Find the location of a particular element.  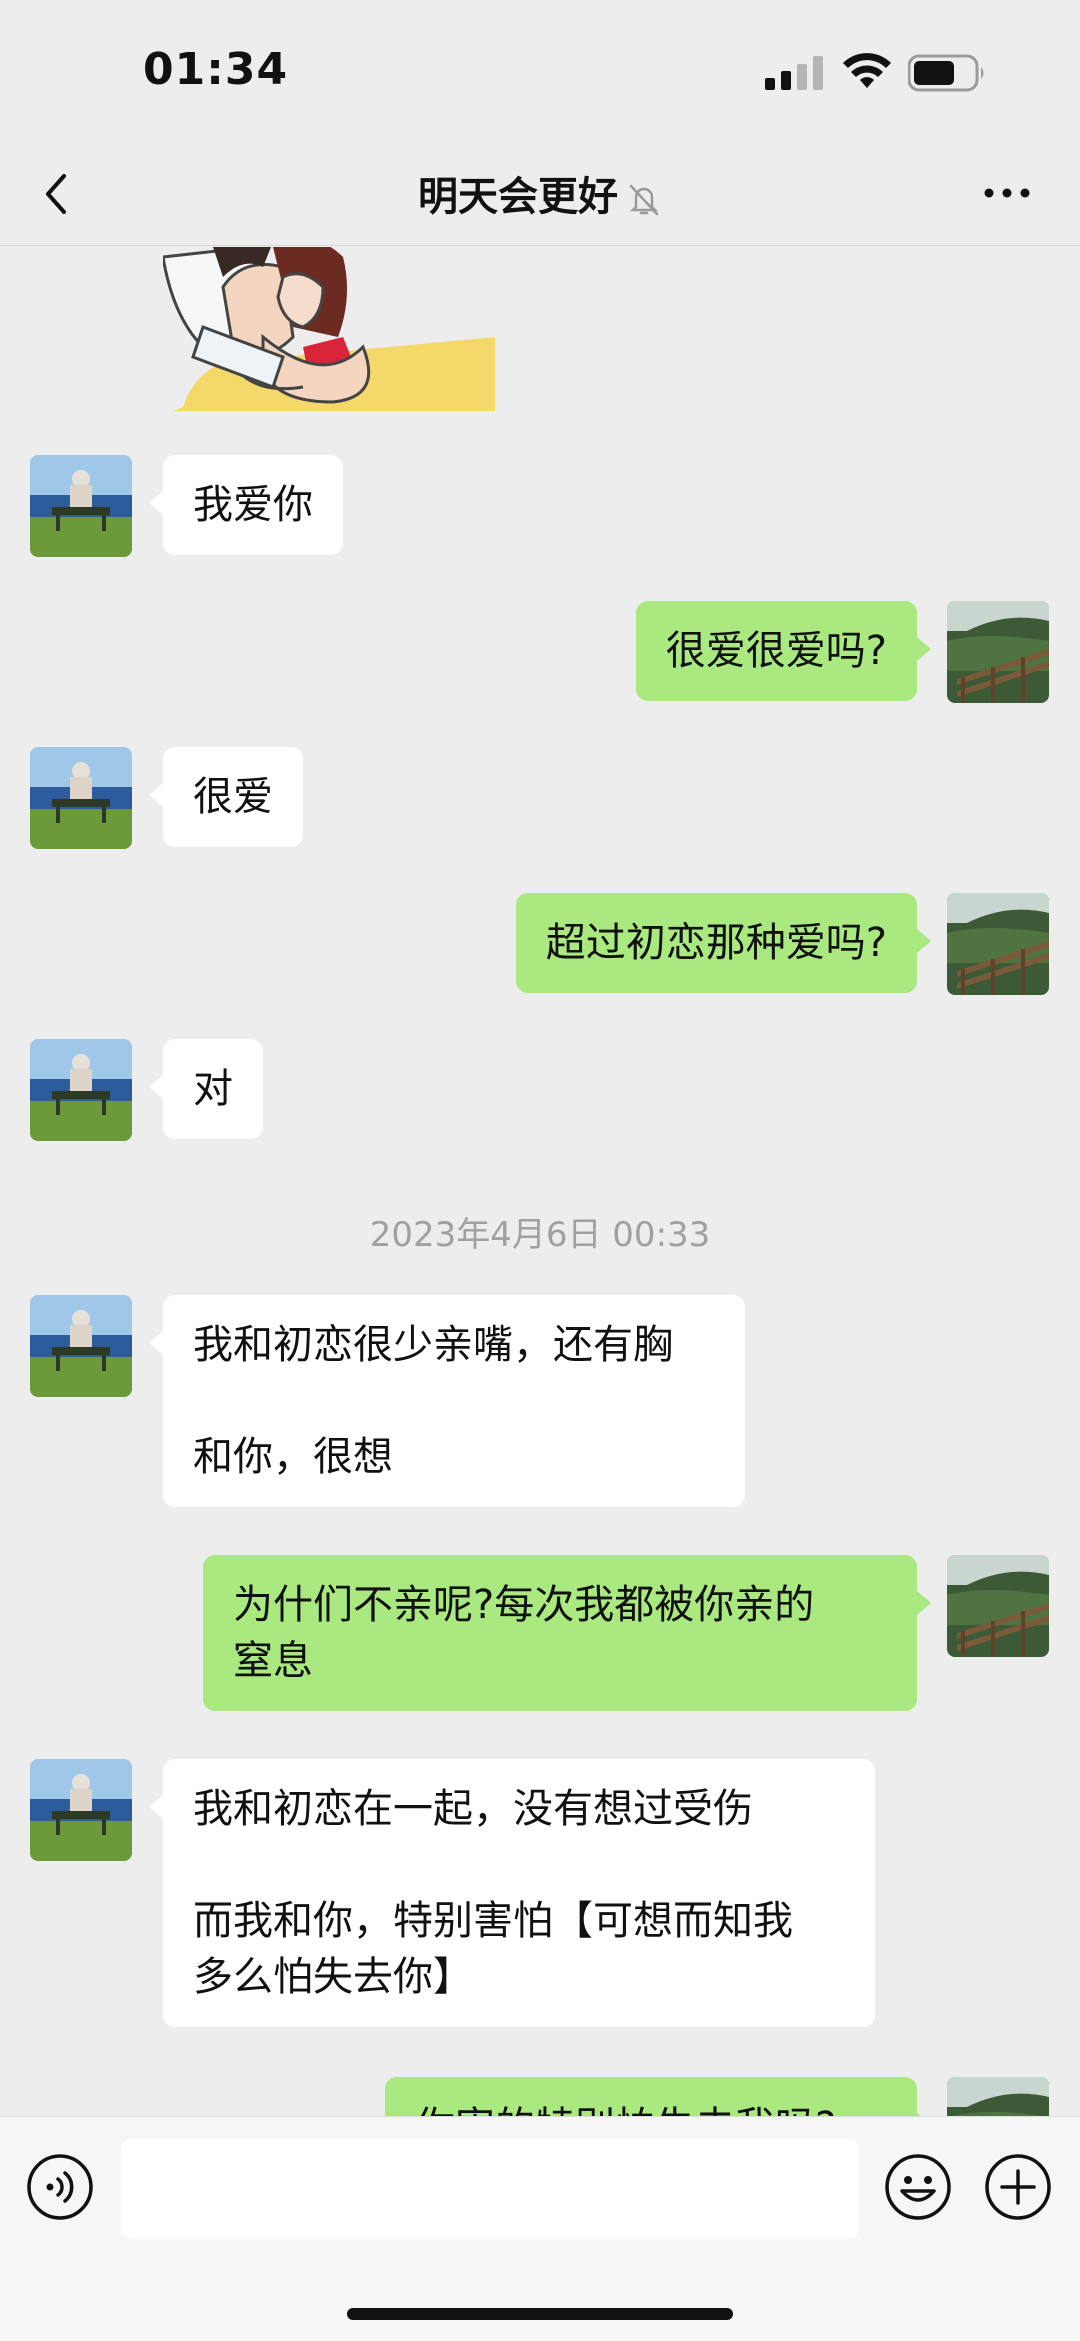

message-bubble-outgoing: 为什们不亲呢?每次我都被你亲的 窒息 is located at coordinates (567, 1633).